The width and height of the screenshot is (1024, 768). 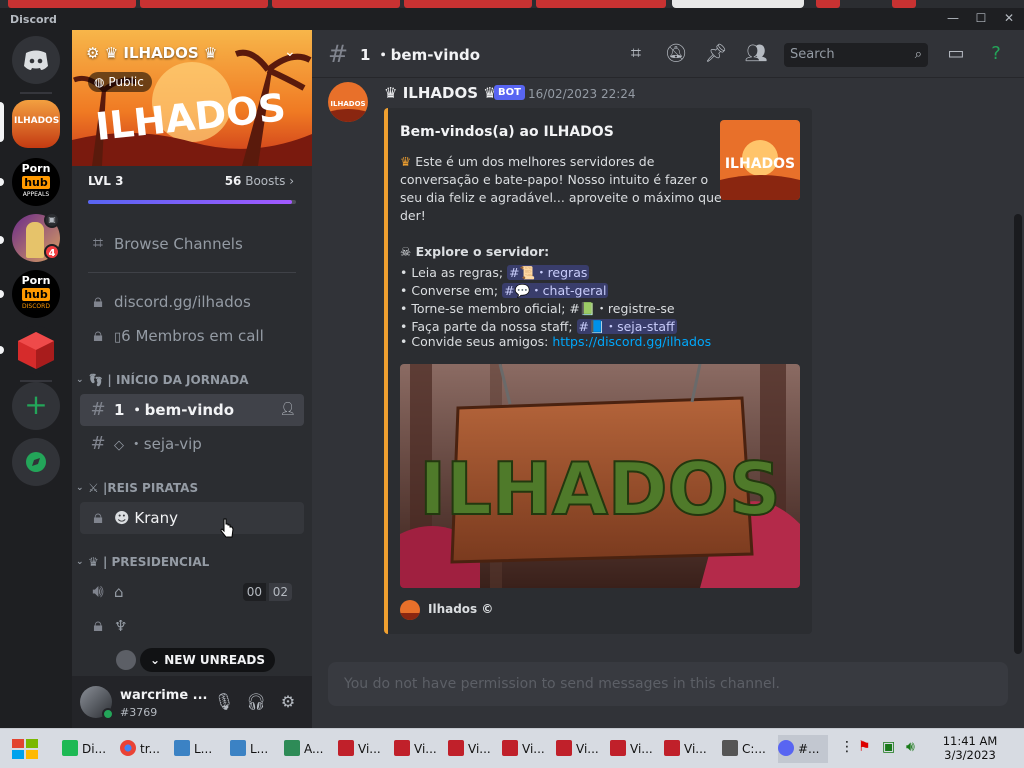 I want to click on voice-channel-home: 🔊︎ ⌂ 00 02, so click(x=192, y=592).